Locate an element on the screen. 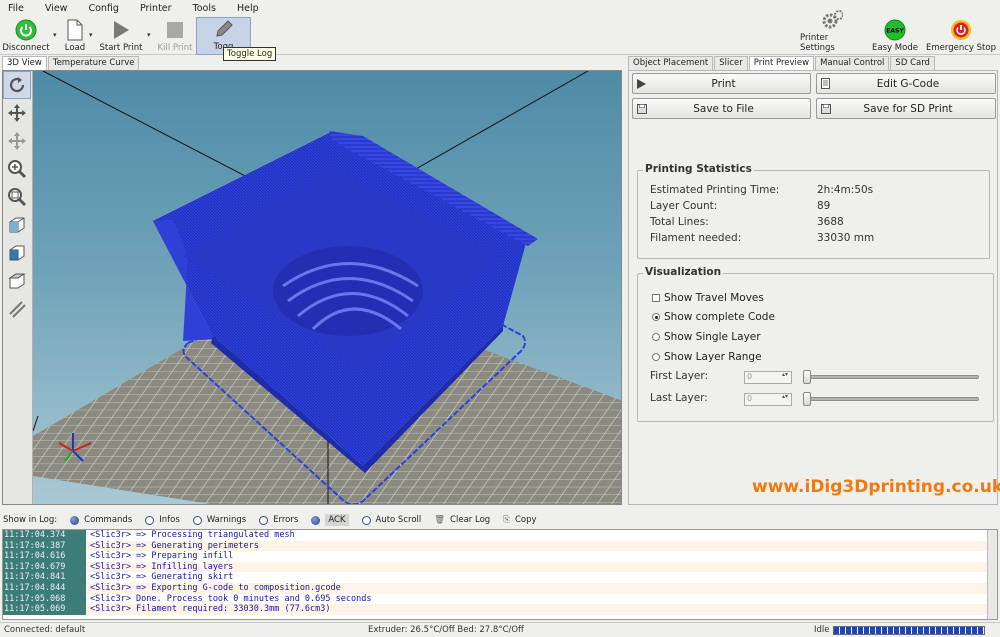 This screenshot has width=1000, height=637. easy-badge-text: EASY is located at coordinates (895, 31).